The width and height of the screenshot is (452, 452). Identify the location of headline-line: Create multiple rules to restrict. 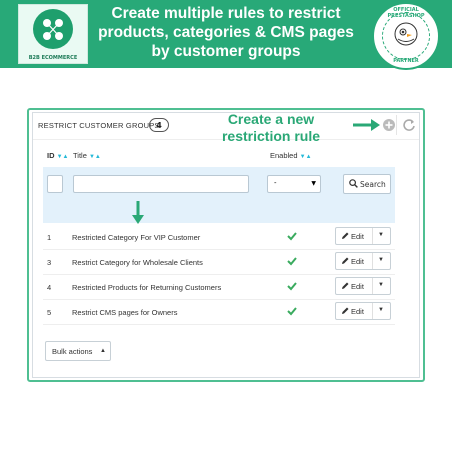
(226, 13).